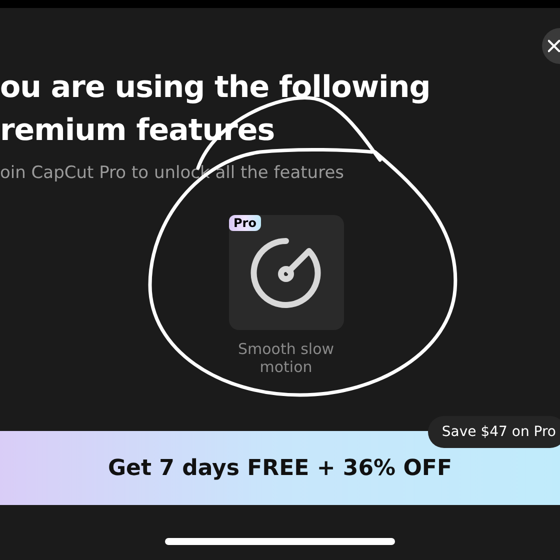 Image resolution: width=560 pixels, height=560 pixels. What do you see at coordinates (494, 432) in the screenshot?
I see `savings-tooltip: Save $47 on Pro` at bounding box center [494, 432].